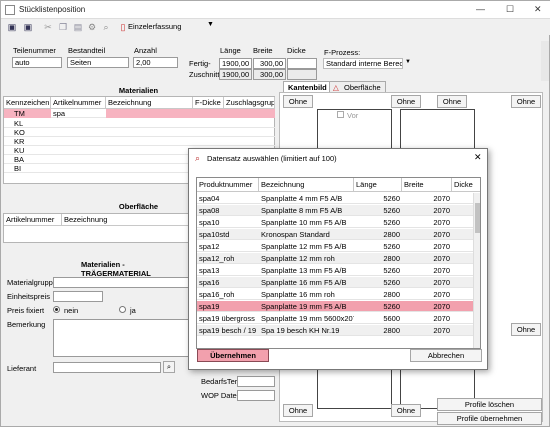 The height and width of the screenshot is (427, 550). I want to click on teilenummer-field: auto, so click(37, 62).